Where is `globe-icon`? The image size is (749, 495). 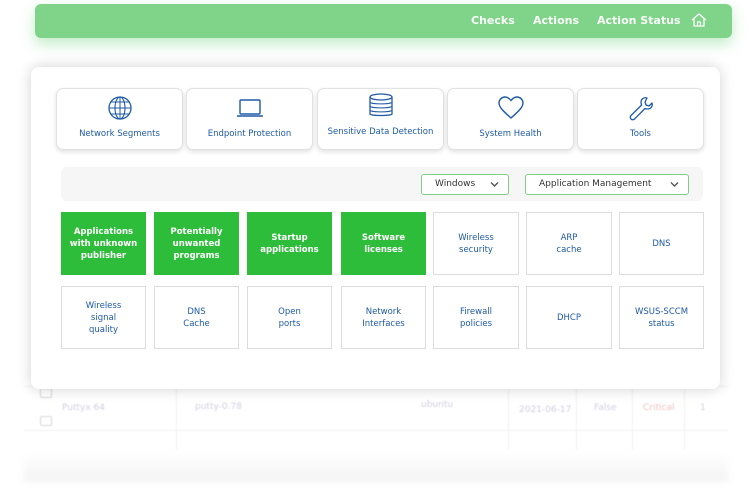 globe-icon is located at coordinates (119, 108).